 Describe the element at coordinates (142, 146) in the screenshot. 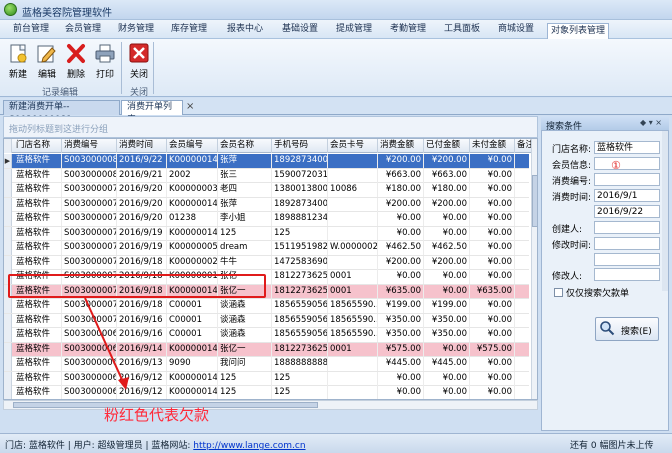

I see `column-header: 消费时间` at that location.